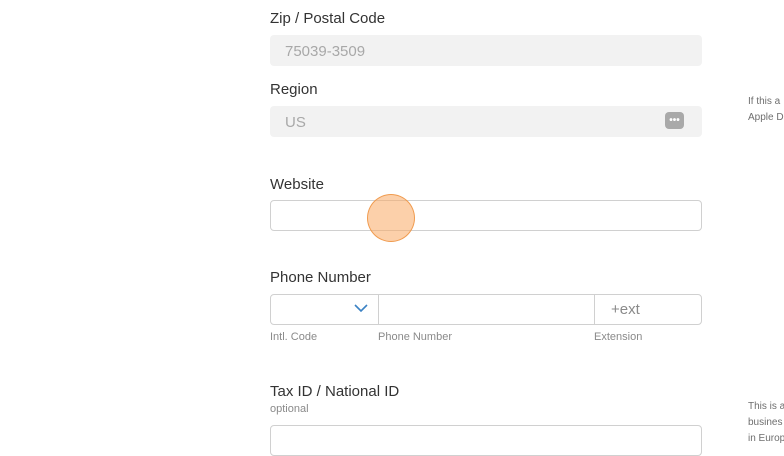 The height and width of the screenshot is (456, 784). I want to click on chevron-down-icon, so click(361, 308).